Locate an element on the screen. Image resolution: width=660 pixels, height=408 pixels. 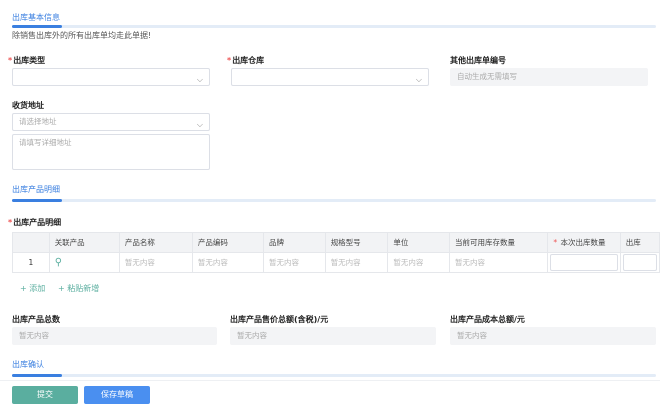
warehouse-label: *出库仓库 is located at coordinates (246, 60).